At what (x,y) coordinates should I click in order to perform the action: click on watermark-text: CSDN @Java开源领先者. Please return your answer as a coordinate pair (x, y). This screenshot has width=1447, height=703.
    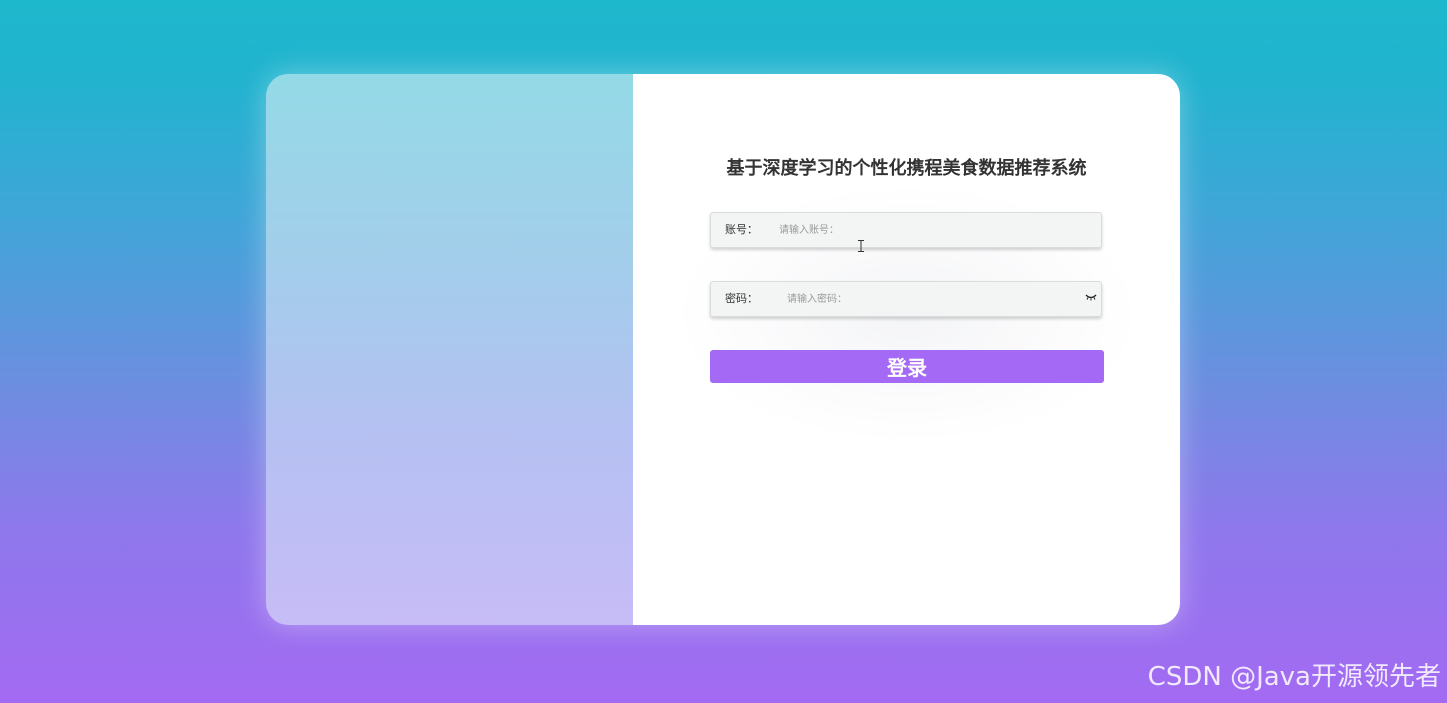
    Looking at the image, I should click on (1294, 677).